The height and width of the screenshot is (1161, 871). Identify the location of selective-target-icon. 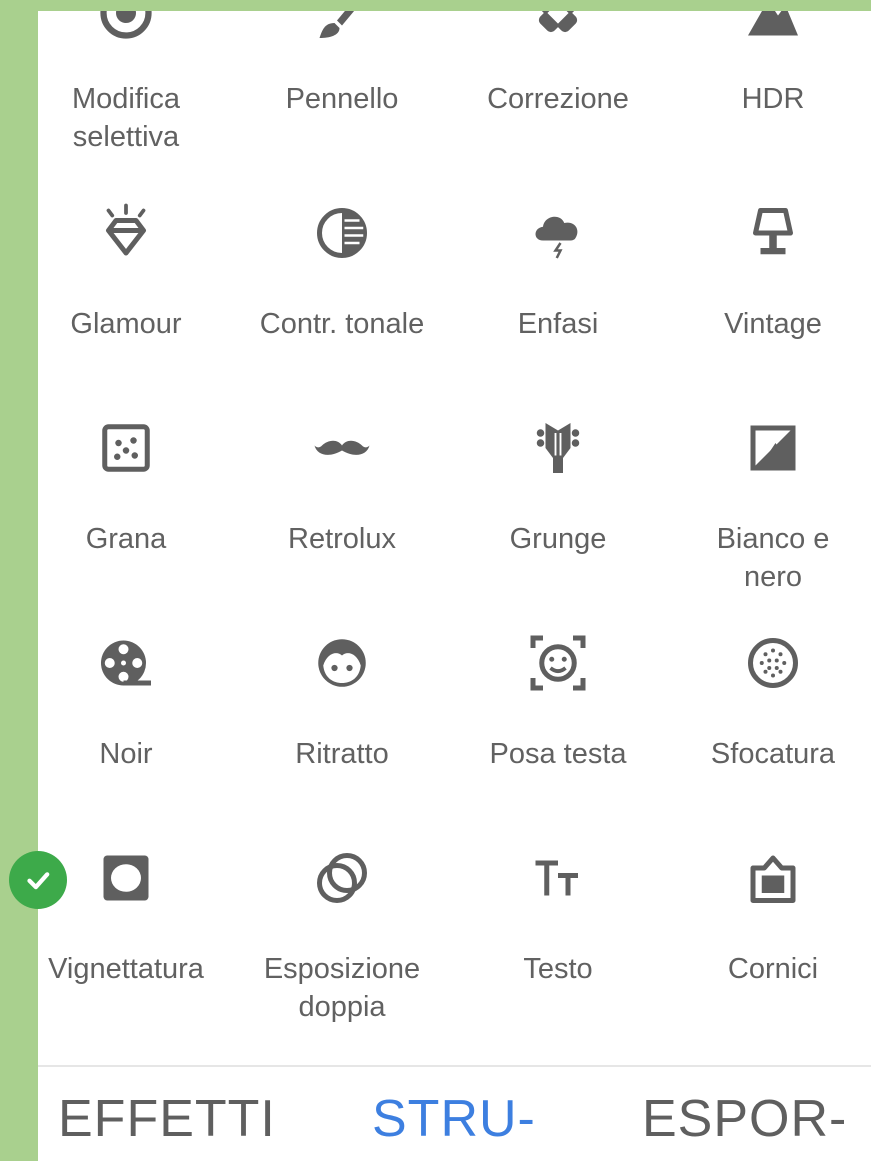
(126, 28).